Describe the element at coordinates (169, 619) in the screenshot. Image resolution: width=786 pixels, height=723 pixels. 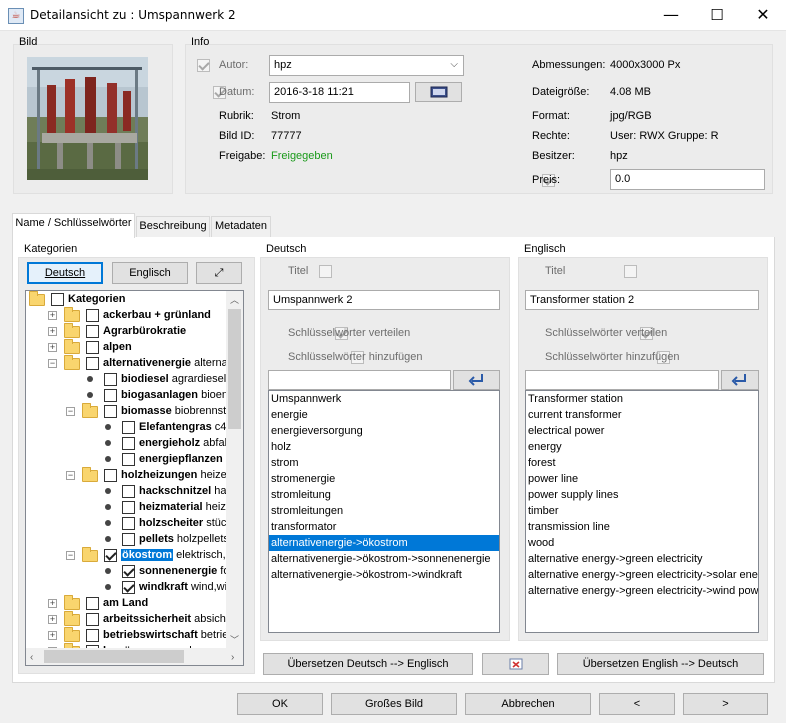
I see `tree-item: arbeitssicherheit absicher` at that location.